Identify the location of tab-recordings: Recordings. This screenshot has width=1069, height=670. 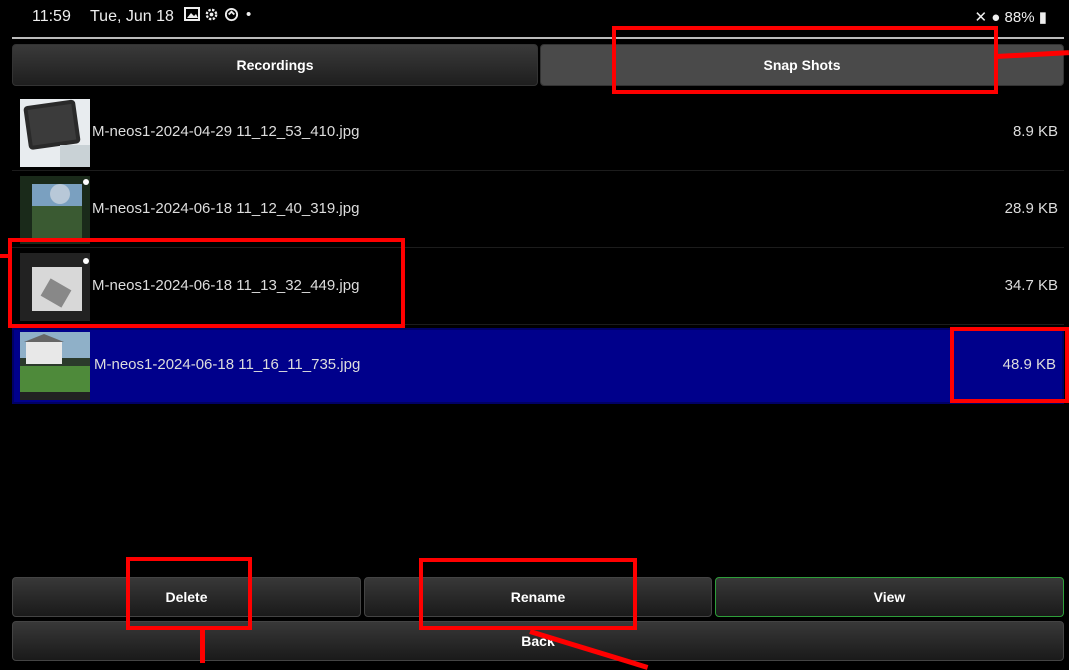
(275, 65).